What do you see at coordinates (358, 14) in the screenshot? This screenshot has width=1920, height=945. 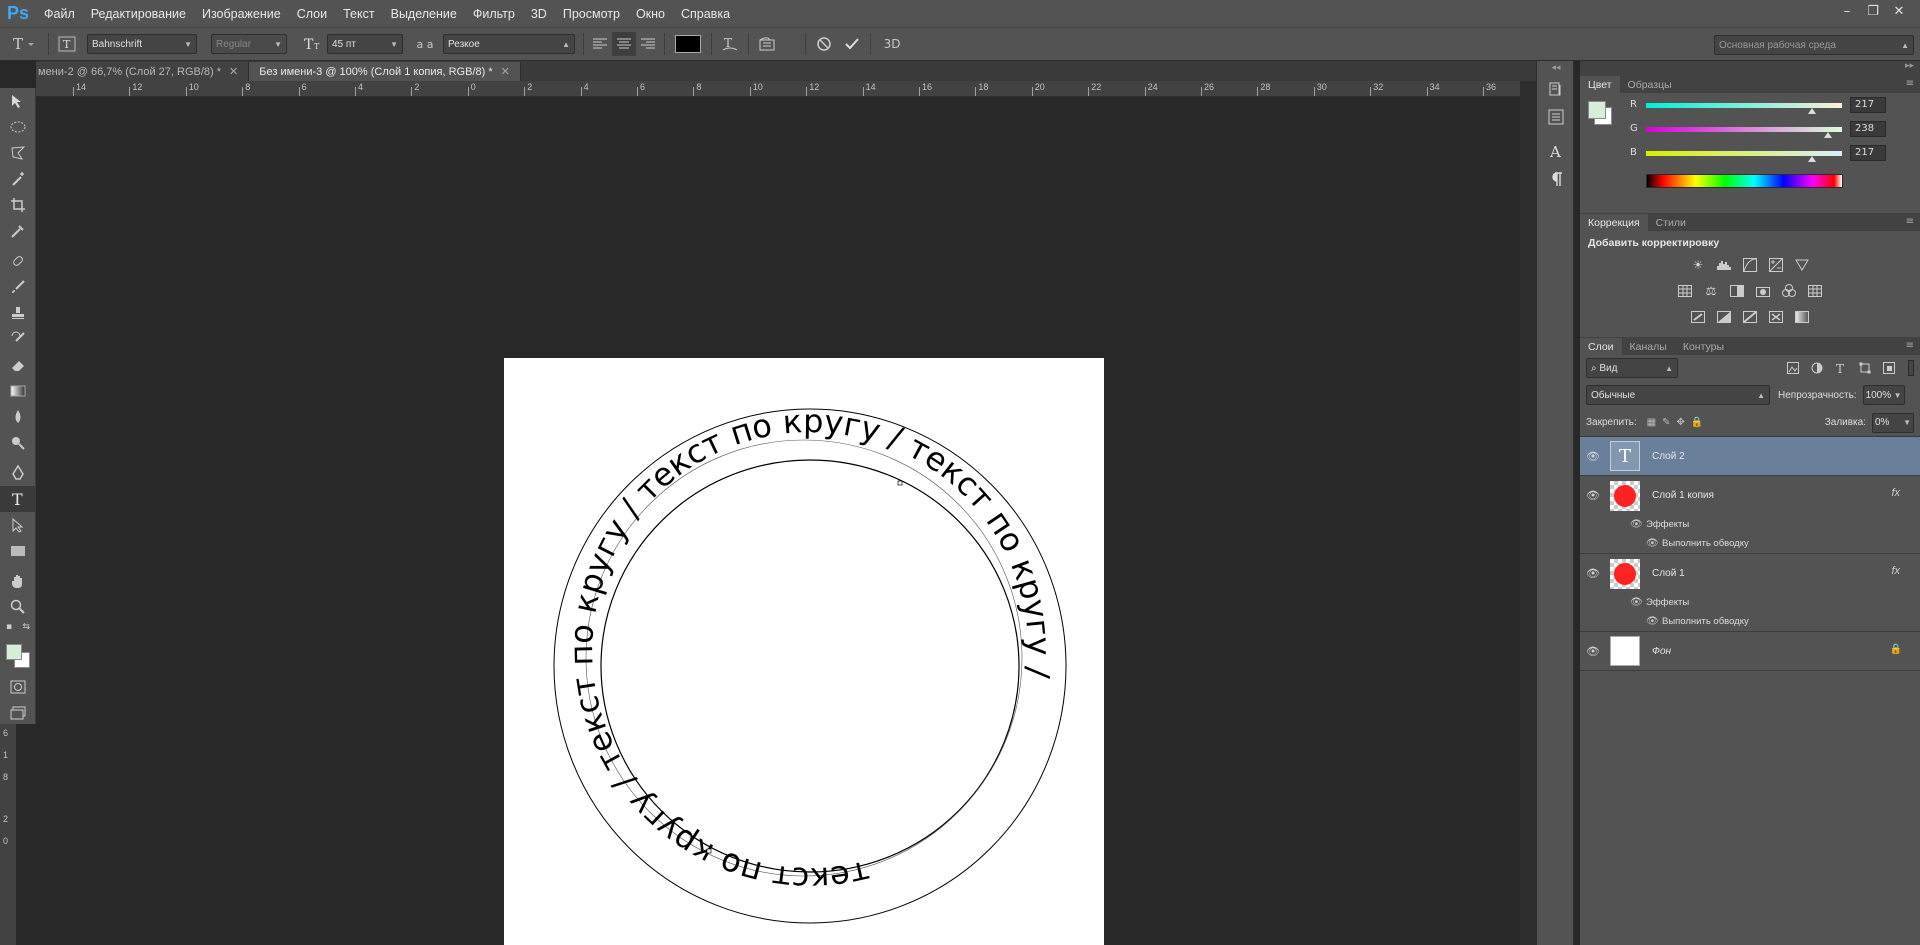 I see `menu-type: Текст` at bounding box center [358, 14].